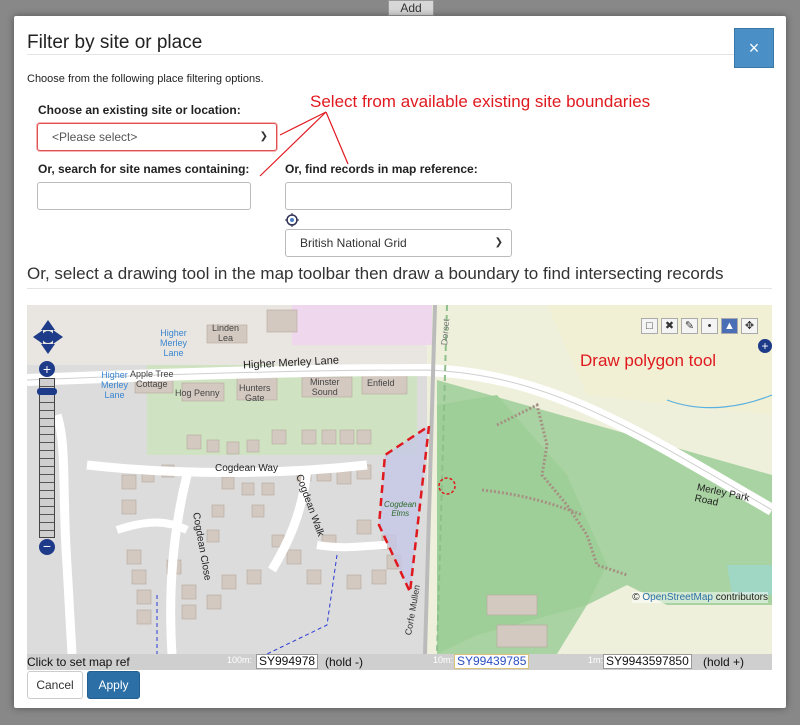 The width and height of the screenshot is (800, 725). Describe the element at coordinates (48, 325) in the screenshot. I see `pan-up-icon` at that location.